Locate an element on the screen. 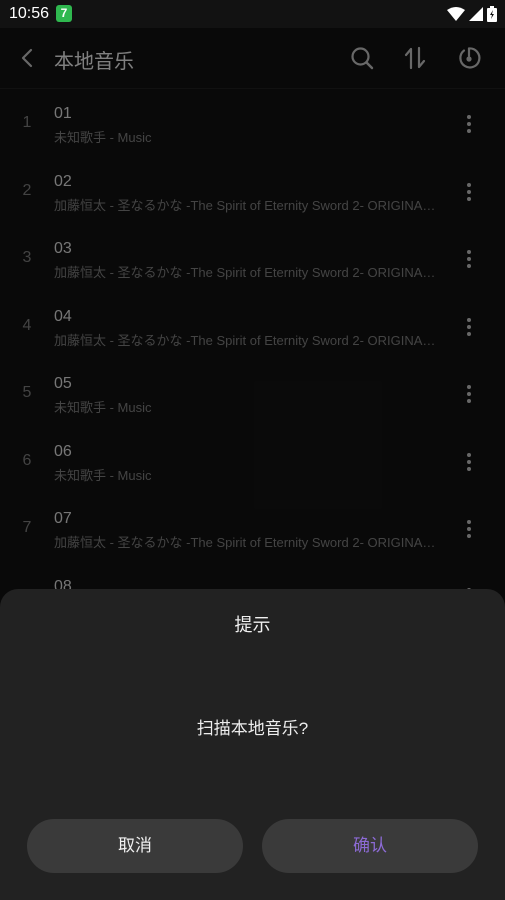 This screenshot has height=900, width=505. status-icons is located at coordinates (472, 14).